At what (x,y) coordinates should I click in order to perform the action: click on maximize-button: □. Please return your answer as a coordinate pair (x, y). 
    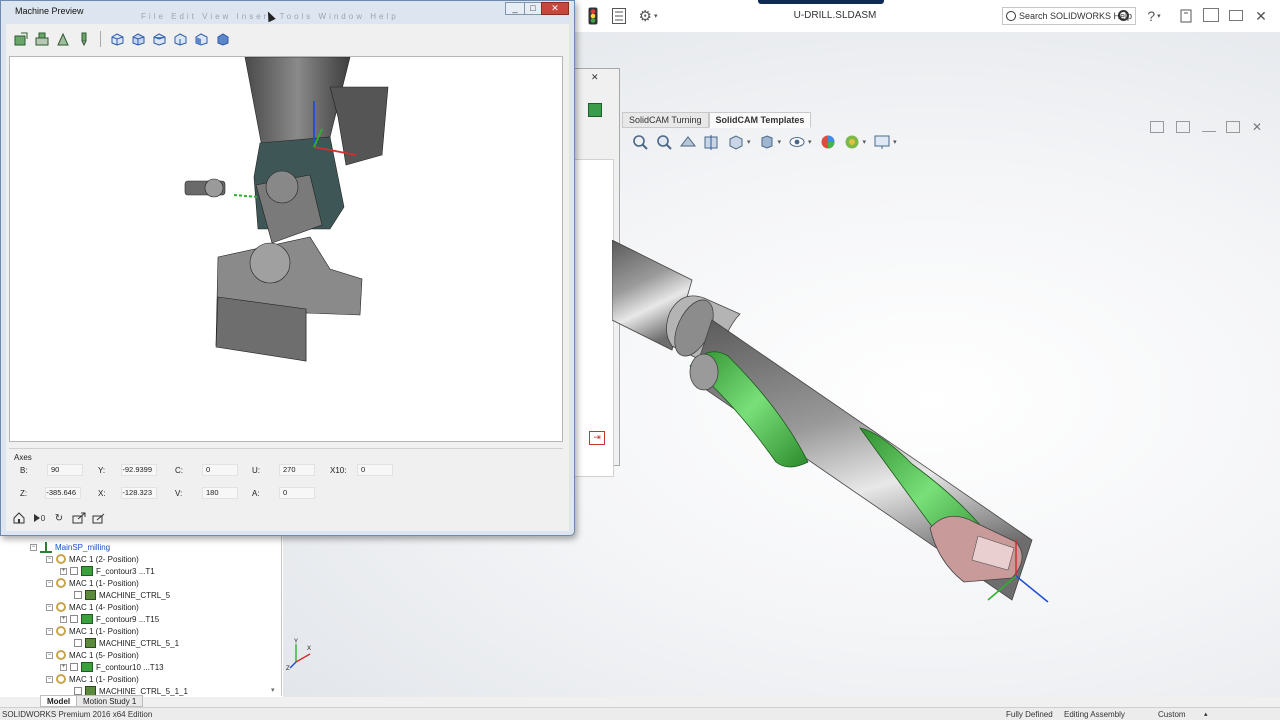
    Looking at the image, I should click on (533, 8).